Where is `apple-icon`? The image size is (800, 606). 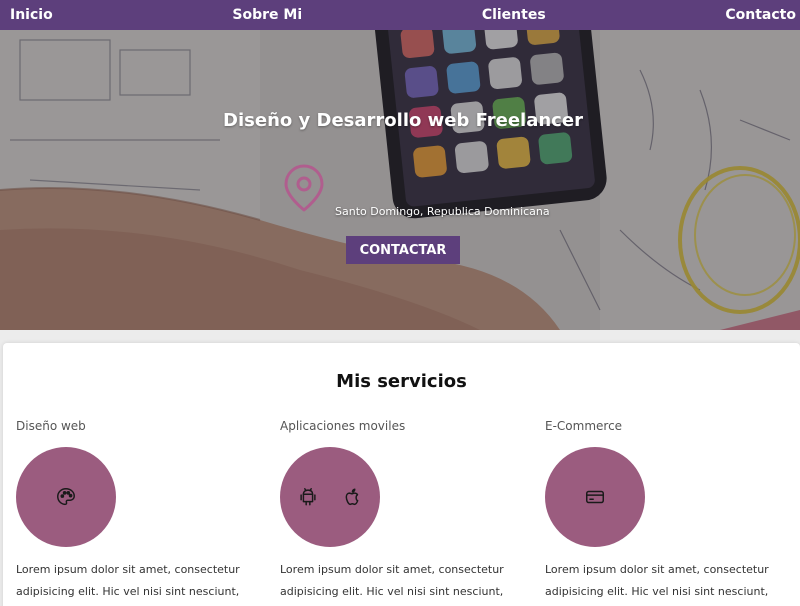
apple-icon is located at coordinates (352, 497).